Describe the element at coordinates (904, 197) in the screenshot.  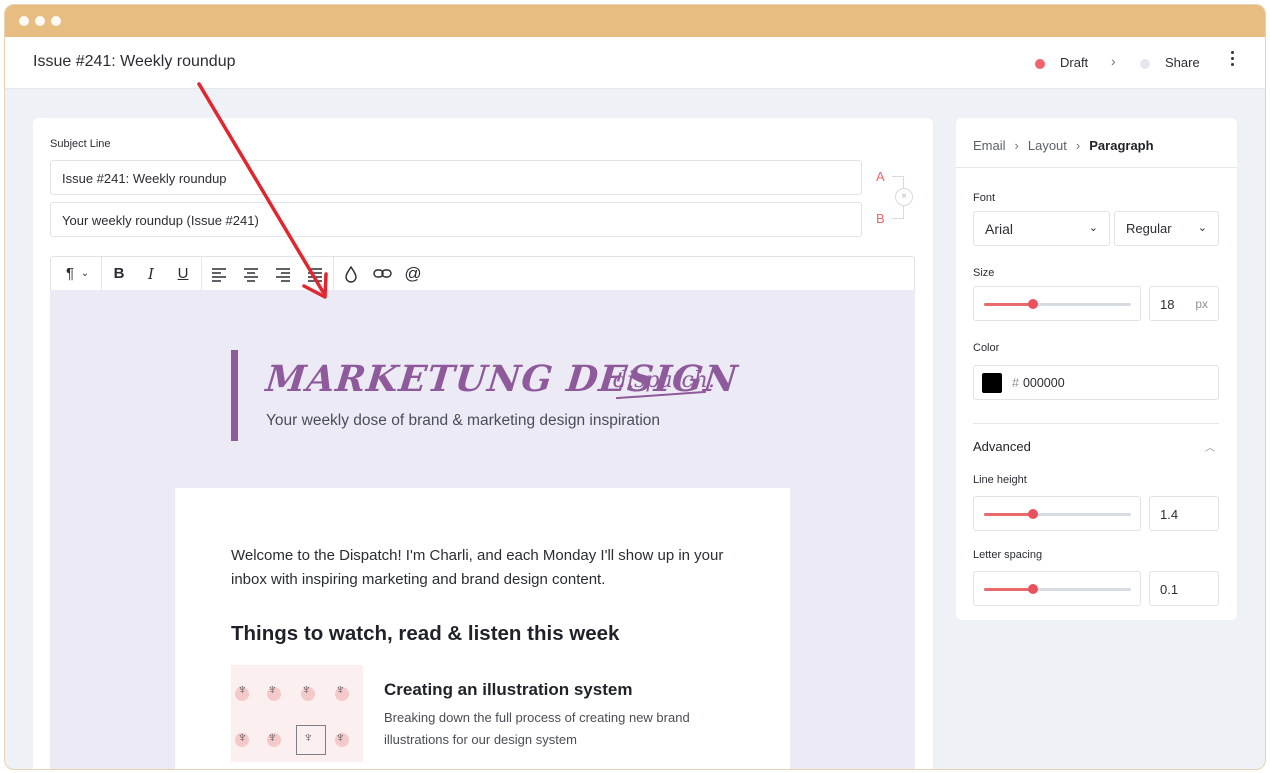
I see `remove-ab-test-icon: ×` at that location.